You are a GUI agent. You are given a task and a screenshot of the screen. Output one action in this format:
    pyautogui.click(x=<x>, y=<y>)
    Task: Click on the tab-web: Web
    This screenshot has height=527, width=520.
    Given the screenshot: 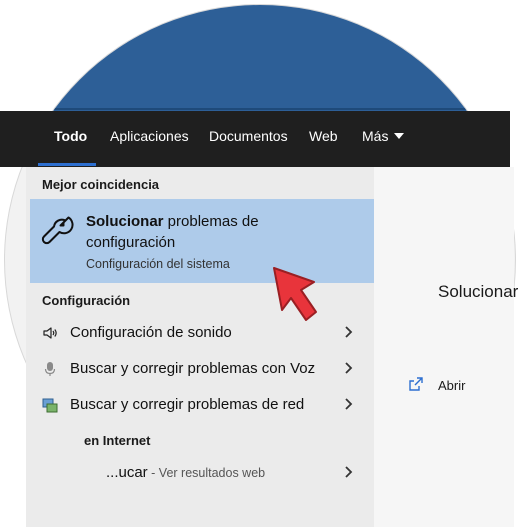 What is the action you would take?
    pyautogui.click(x=323, y=139)
    